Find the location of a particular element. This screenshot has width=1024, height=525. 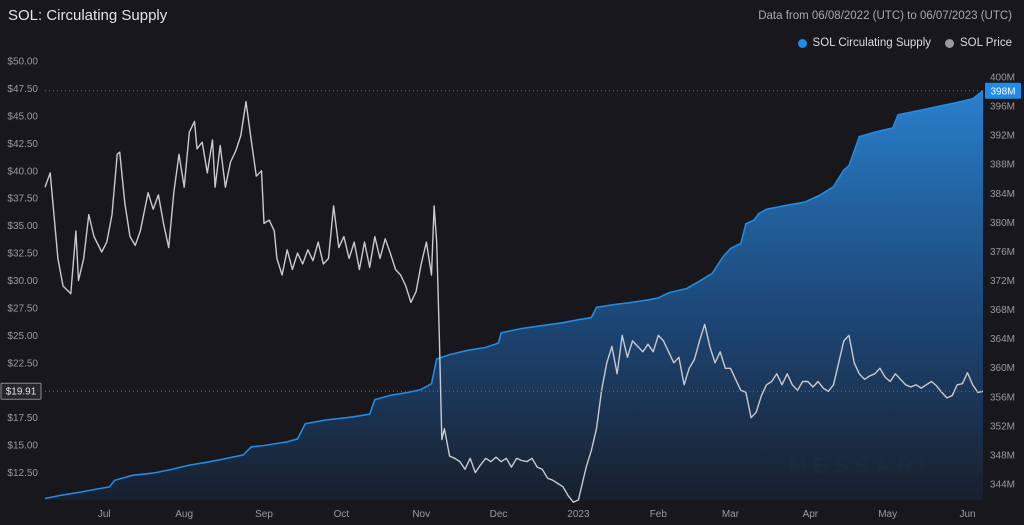

x-tick-label: Oct is located at coordinates (342, 514).